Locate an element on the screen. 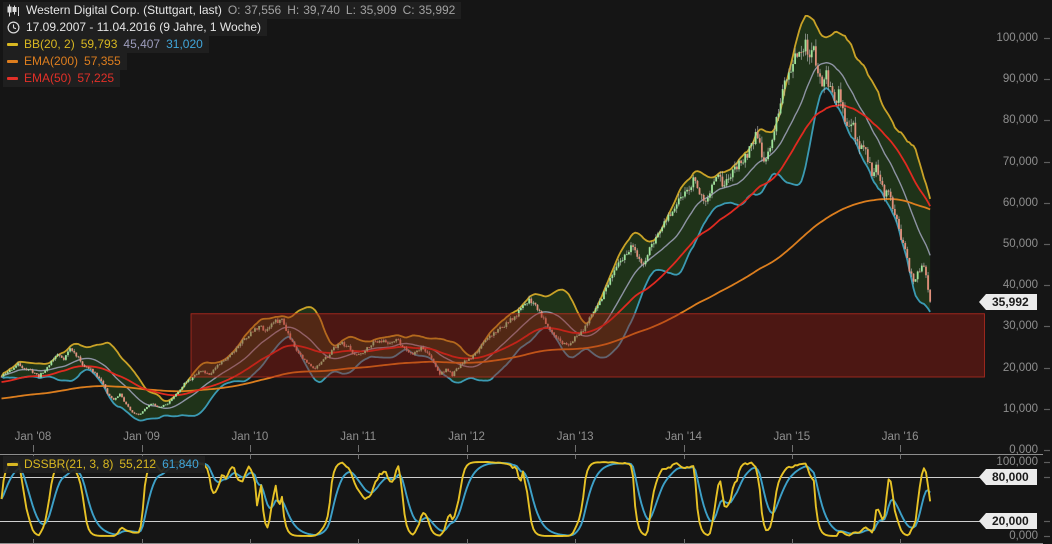  legend-bb: BB(20, 2) 59,793 45,407 31,020 is located at coordinates (106, 44).